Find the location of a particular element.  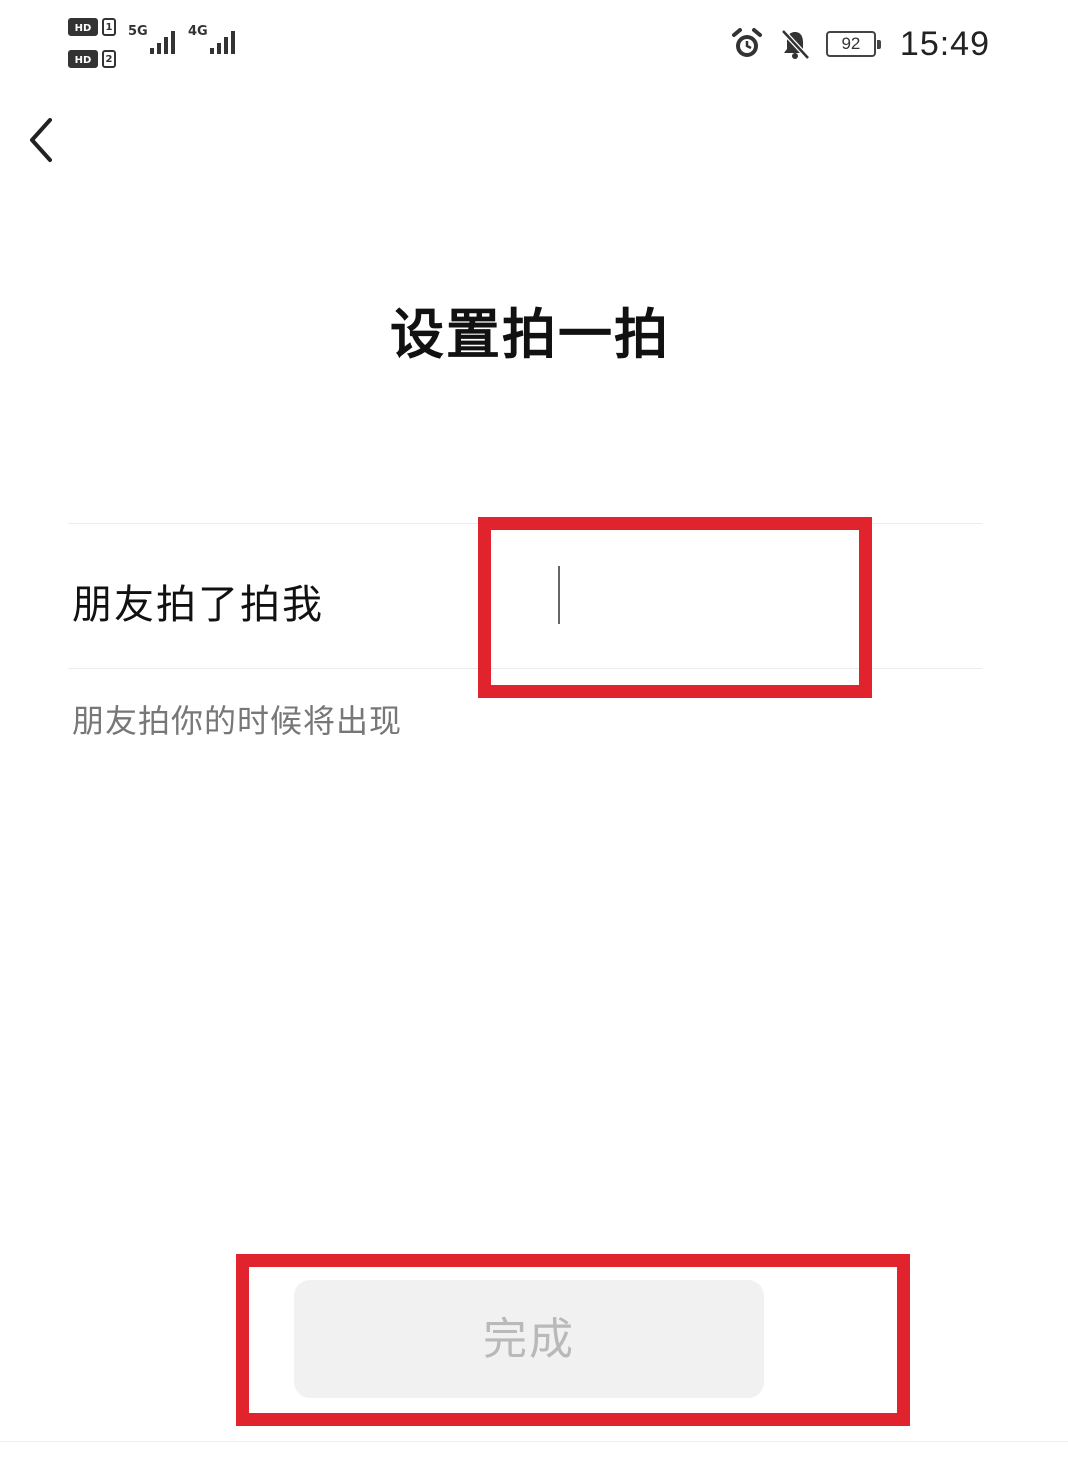

status-bar: HD 1 HD 2 5G 4G 92 15:49 is located at coordinates (534, 45).